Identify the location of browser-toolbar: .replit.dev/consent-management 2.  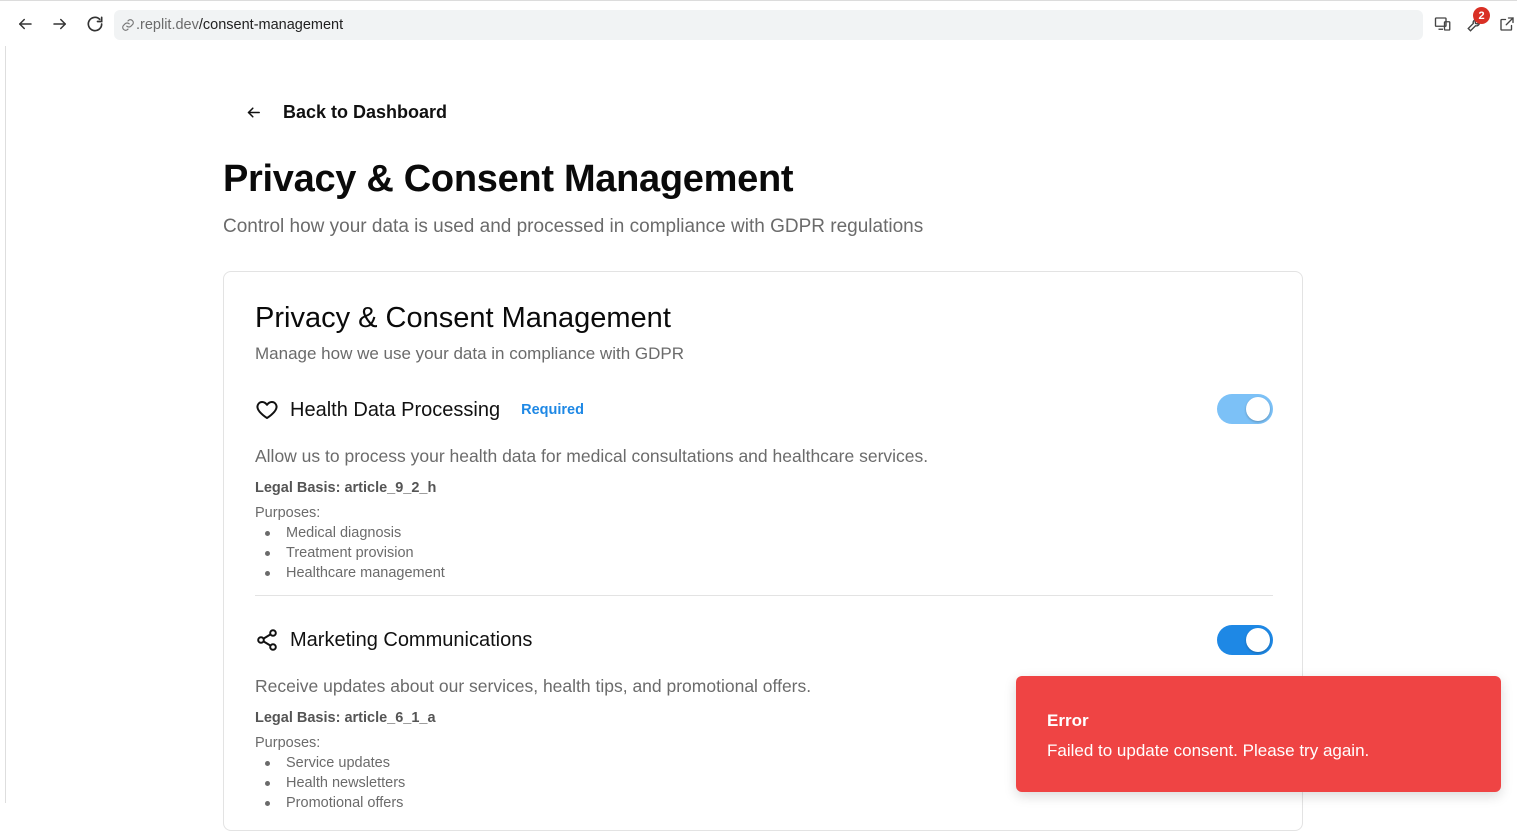
(758, 23).